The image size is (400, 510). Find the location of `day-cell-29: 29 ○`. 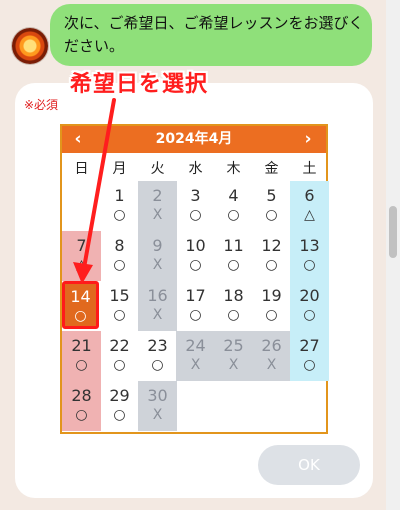

day-cell-29: 29 ○ is located at coordinates (119, 406).